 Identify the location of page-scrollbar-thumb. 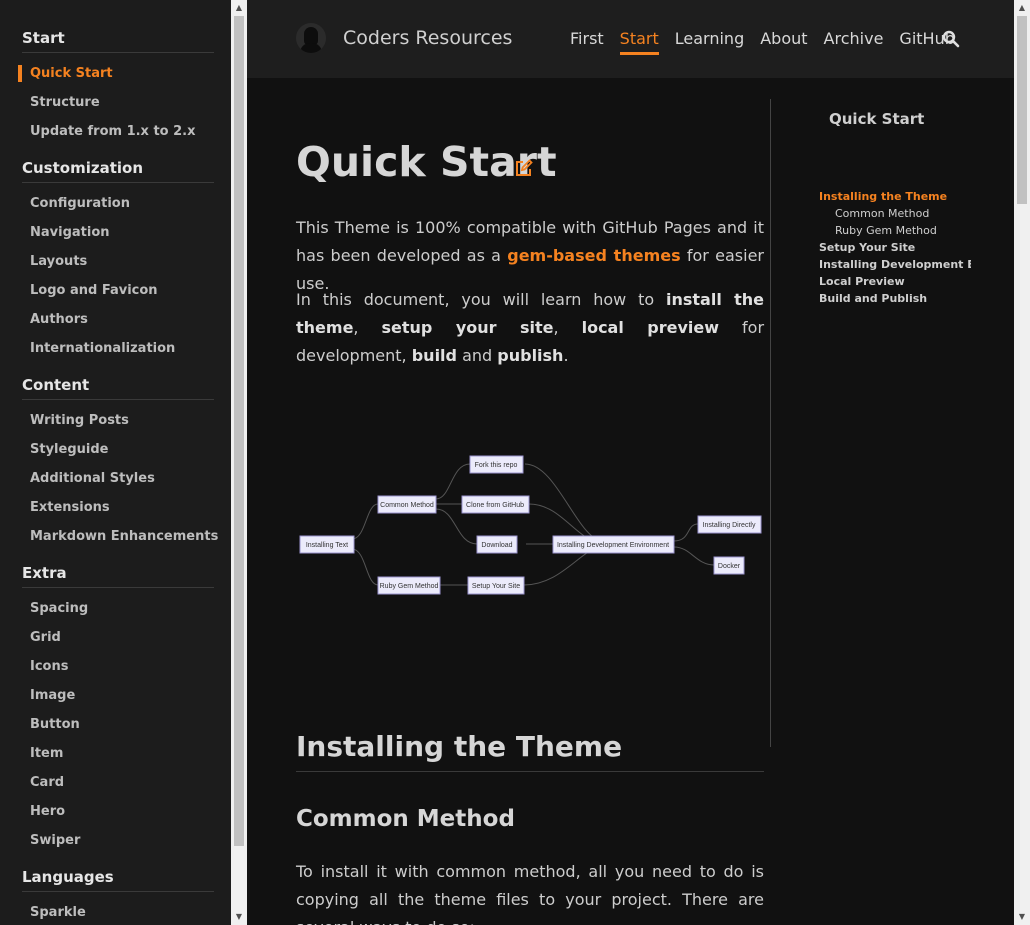
(1022, 110).